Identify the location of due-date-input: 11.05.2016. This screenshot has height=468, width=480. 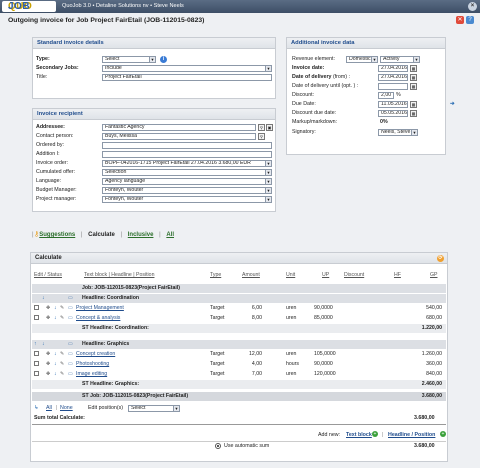
(393, 104).